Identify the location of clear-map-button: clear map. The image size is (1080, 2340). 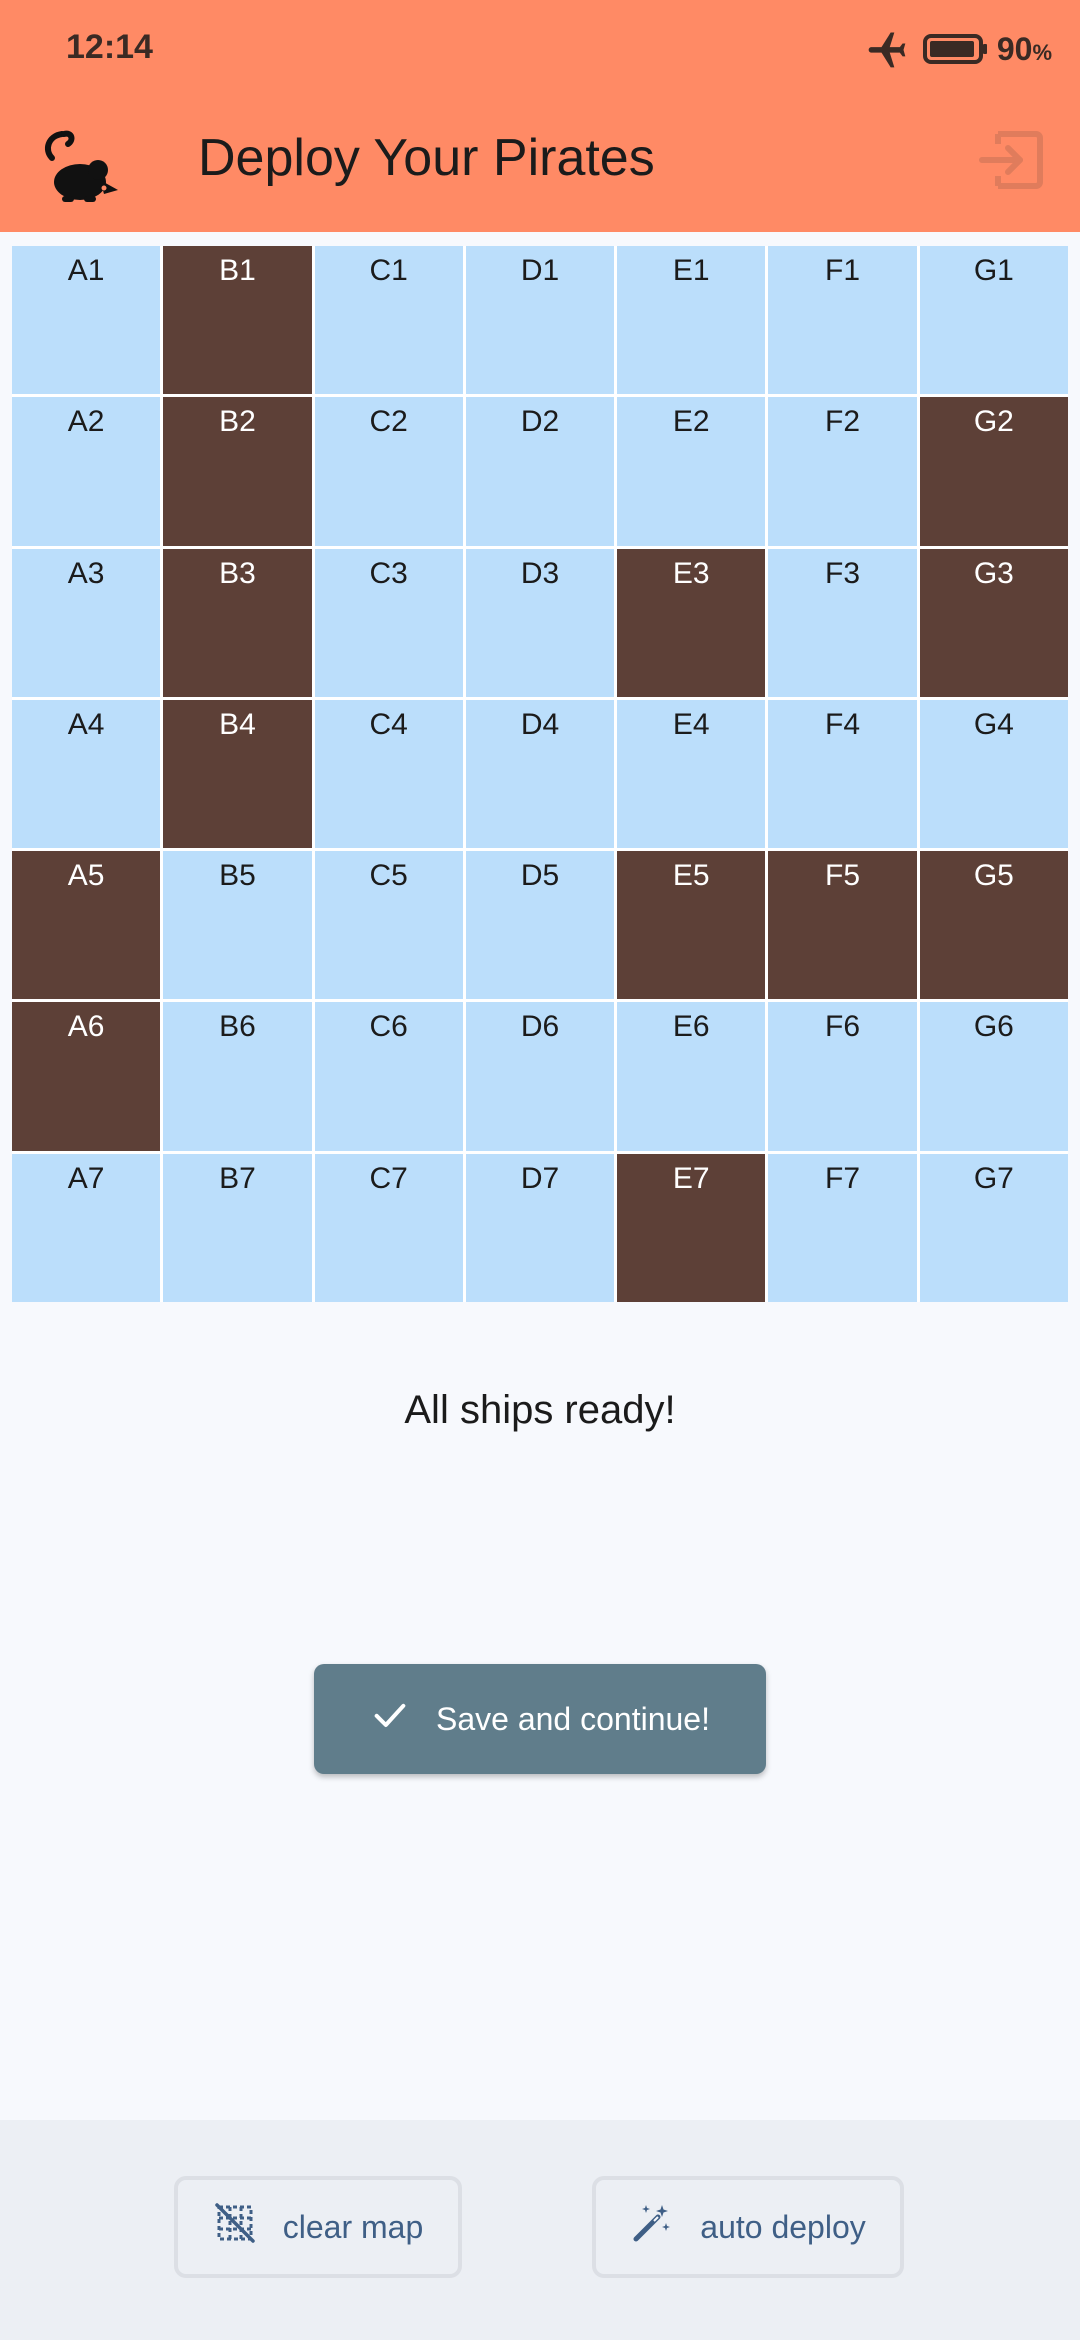
(318, 2227).